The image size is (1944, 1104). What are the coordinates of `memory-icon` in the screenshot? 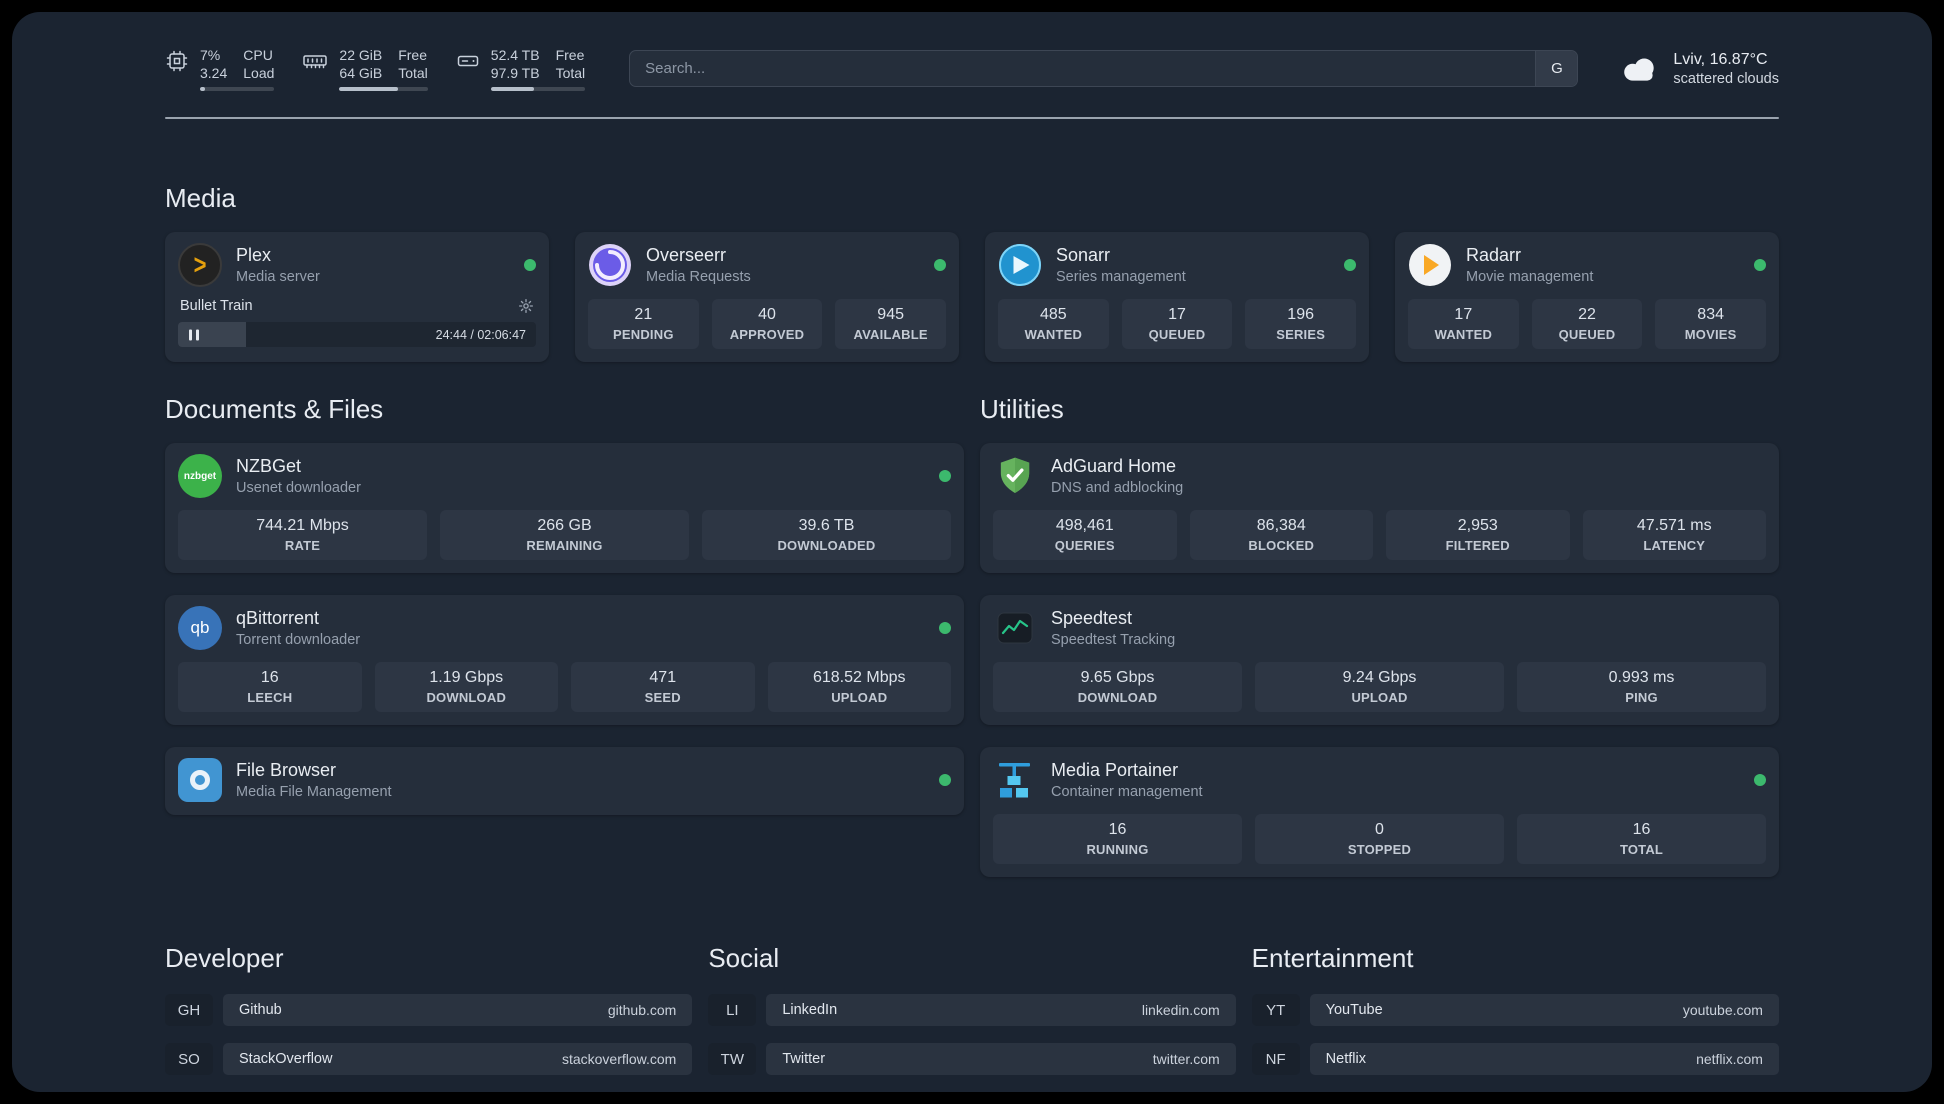 It's located at (315, 61).